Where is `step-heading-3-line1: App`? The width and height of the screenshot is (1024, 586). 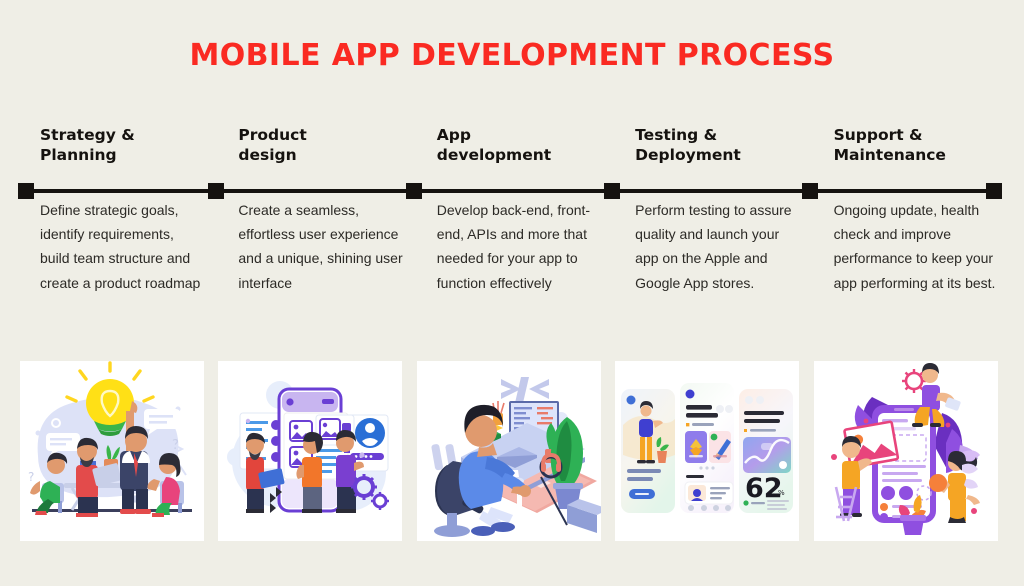
step-heading-3-line1: App is located at coordinates (453, 135).